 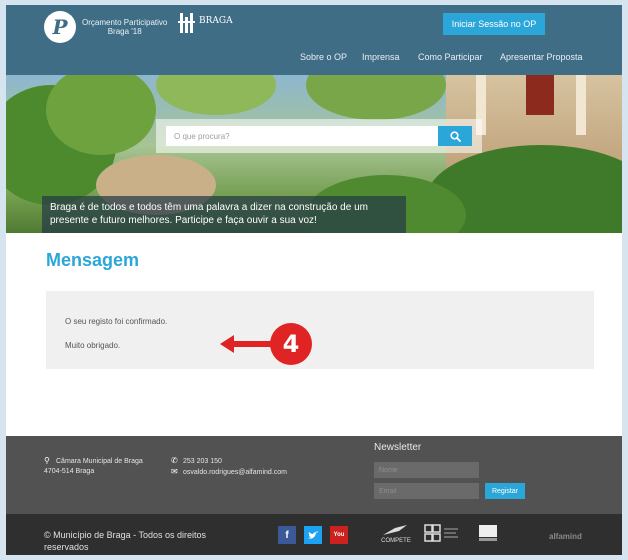 What do you see at coordinates (93, 260) in the screenshot?
I see `page-title: Mensagem` at bounding box center [93, 260].